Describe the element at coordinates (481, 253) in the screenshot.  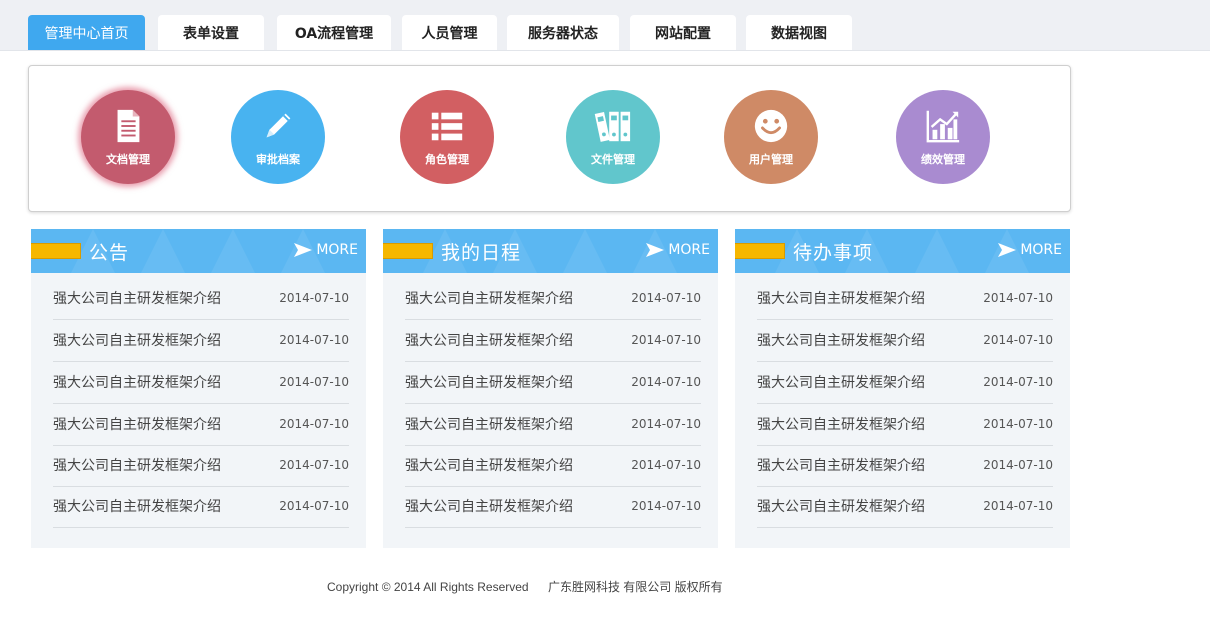
I see `box-title: 我的日程` at that location.